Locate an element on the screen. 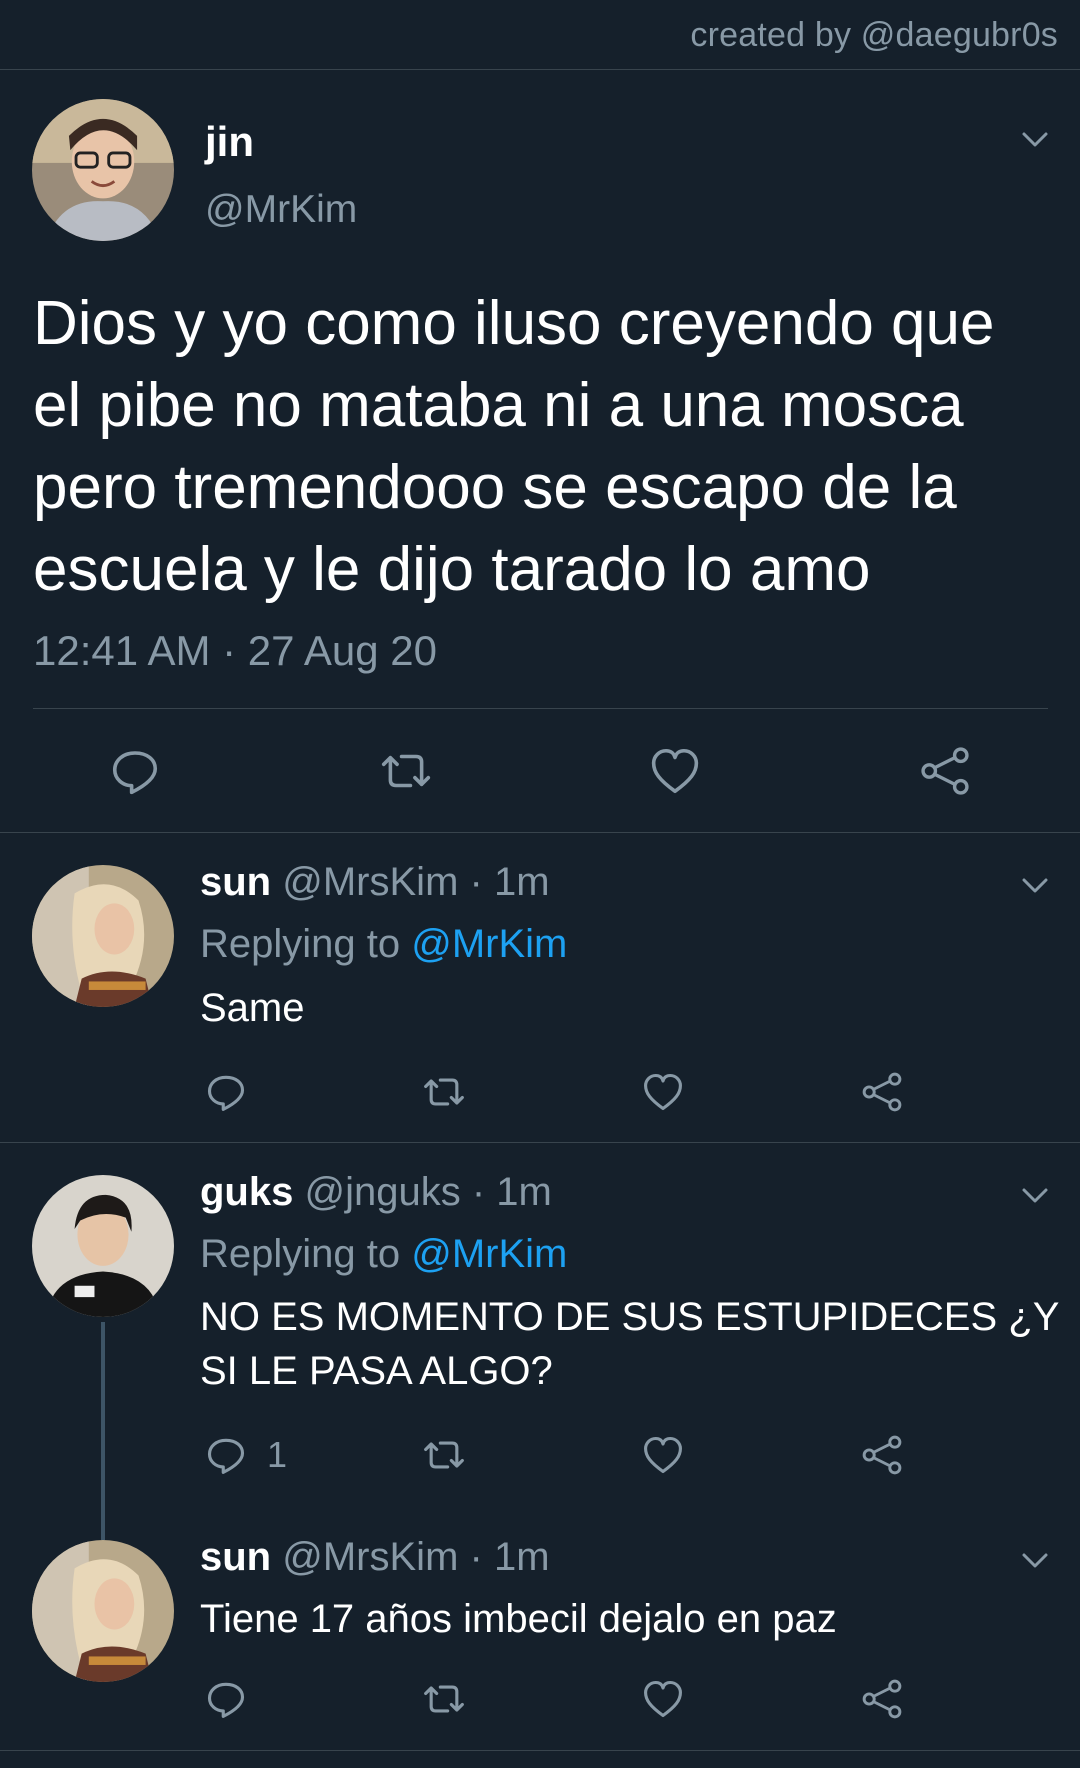 The height and width of the screenshot is (1768, 1080). reply-count: 1 is located at coordinates (277, 1454).